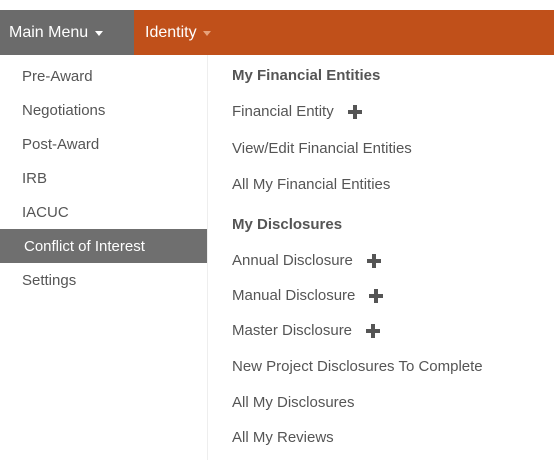  I want to click on submenu-item-label: Financial Entity, so click(283, 111).